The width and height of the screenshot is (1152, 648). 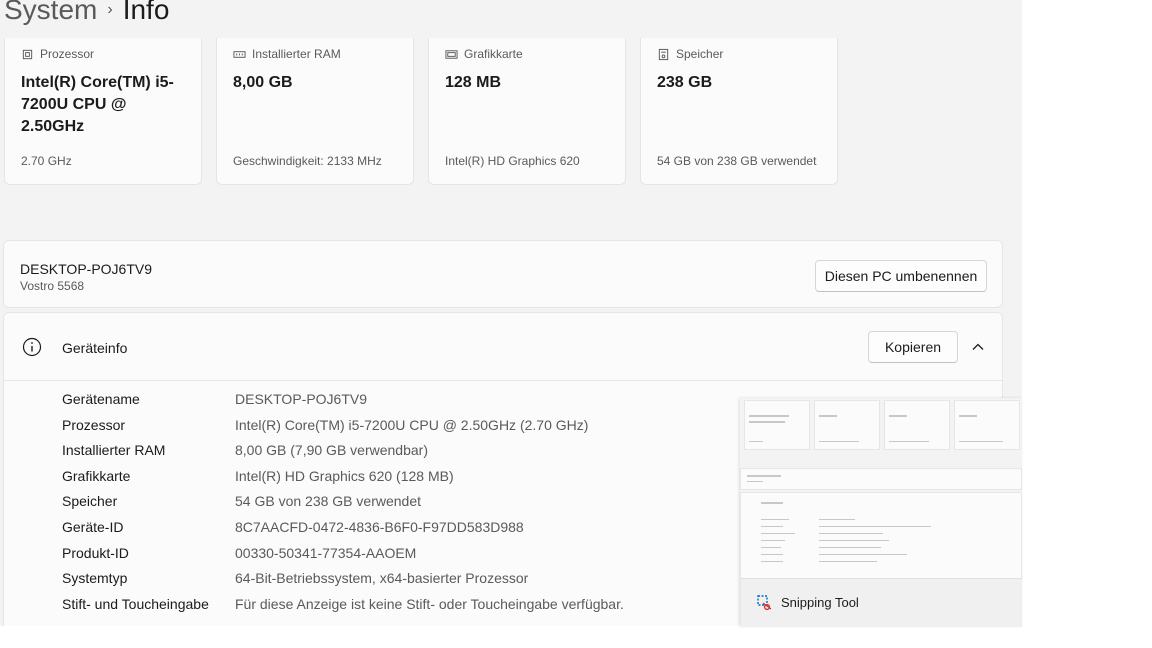 What do you see at coordinates (379, 526) in the screenshot?
I see `info-value: 8C7AACFD-0472-4836-B6F0-F97DD583D988` at bounding box center [379, 526].